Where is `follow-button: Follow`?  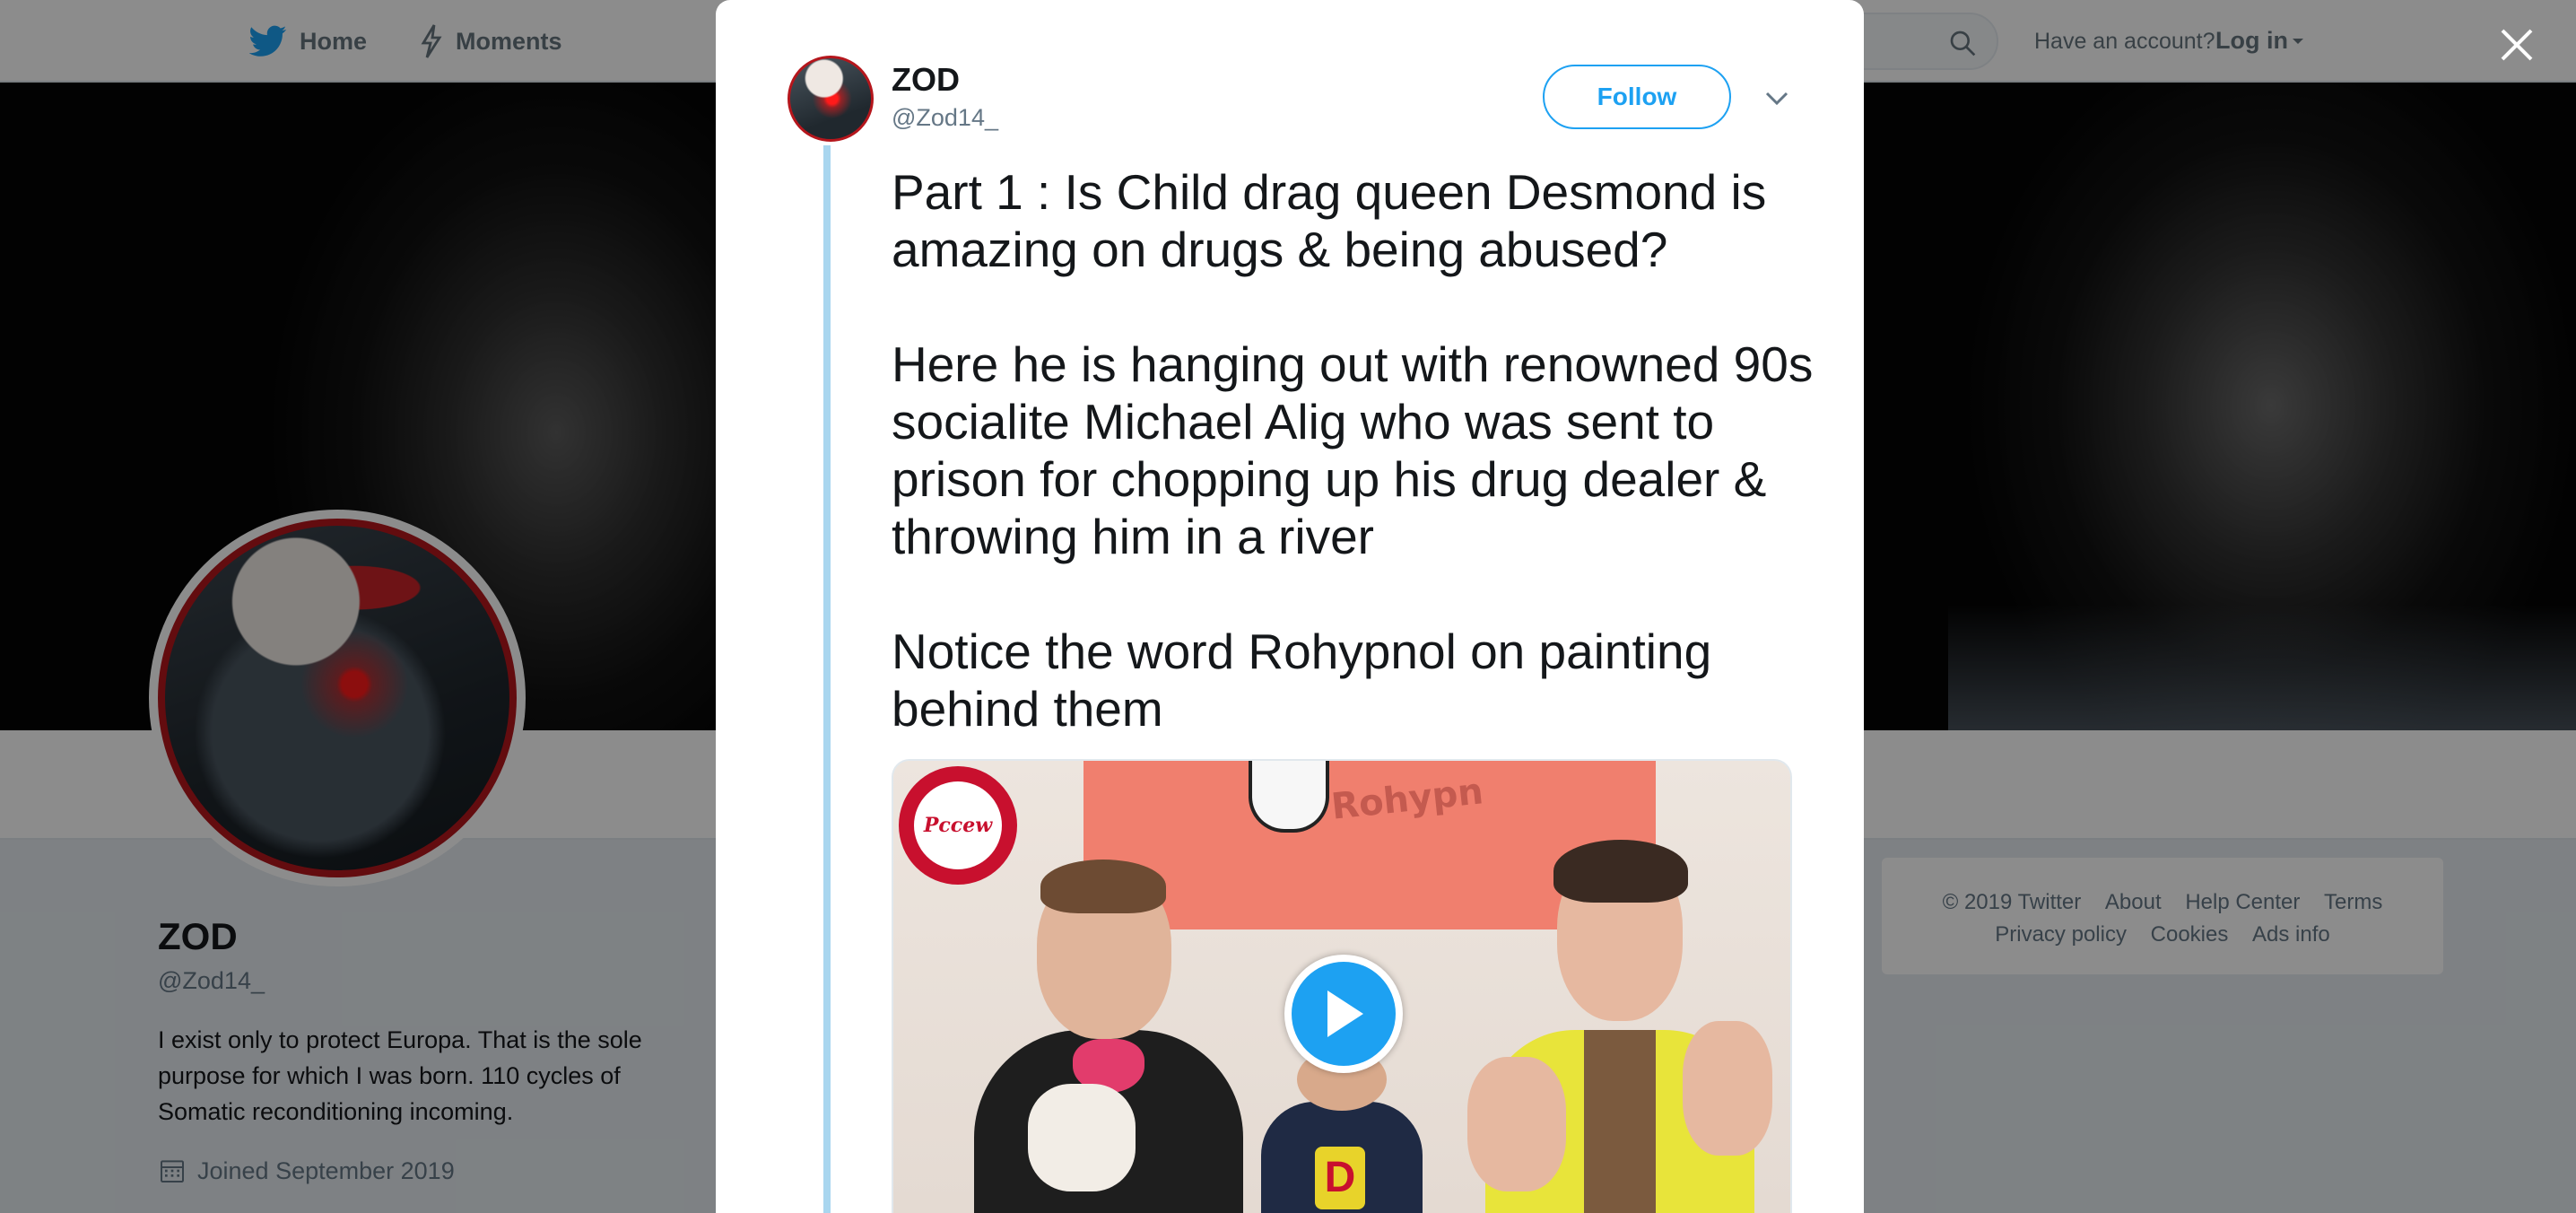
follow-button: Follow is located at coordinates (1637, 97).